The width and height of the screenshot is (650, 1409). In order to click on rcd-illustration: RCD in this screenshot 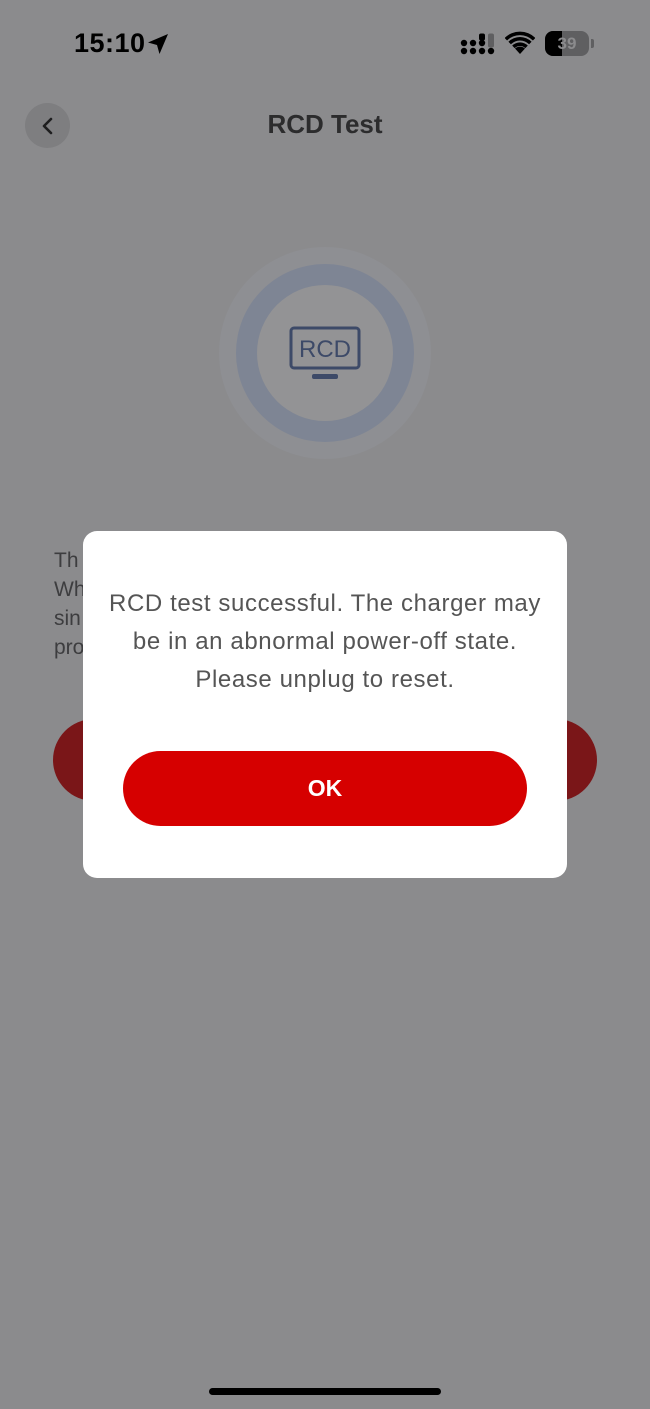, I will do `click(325, 353)`.